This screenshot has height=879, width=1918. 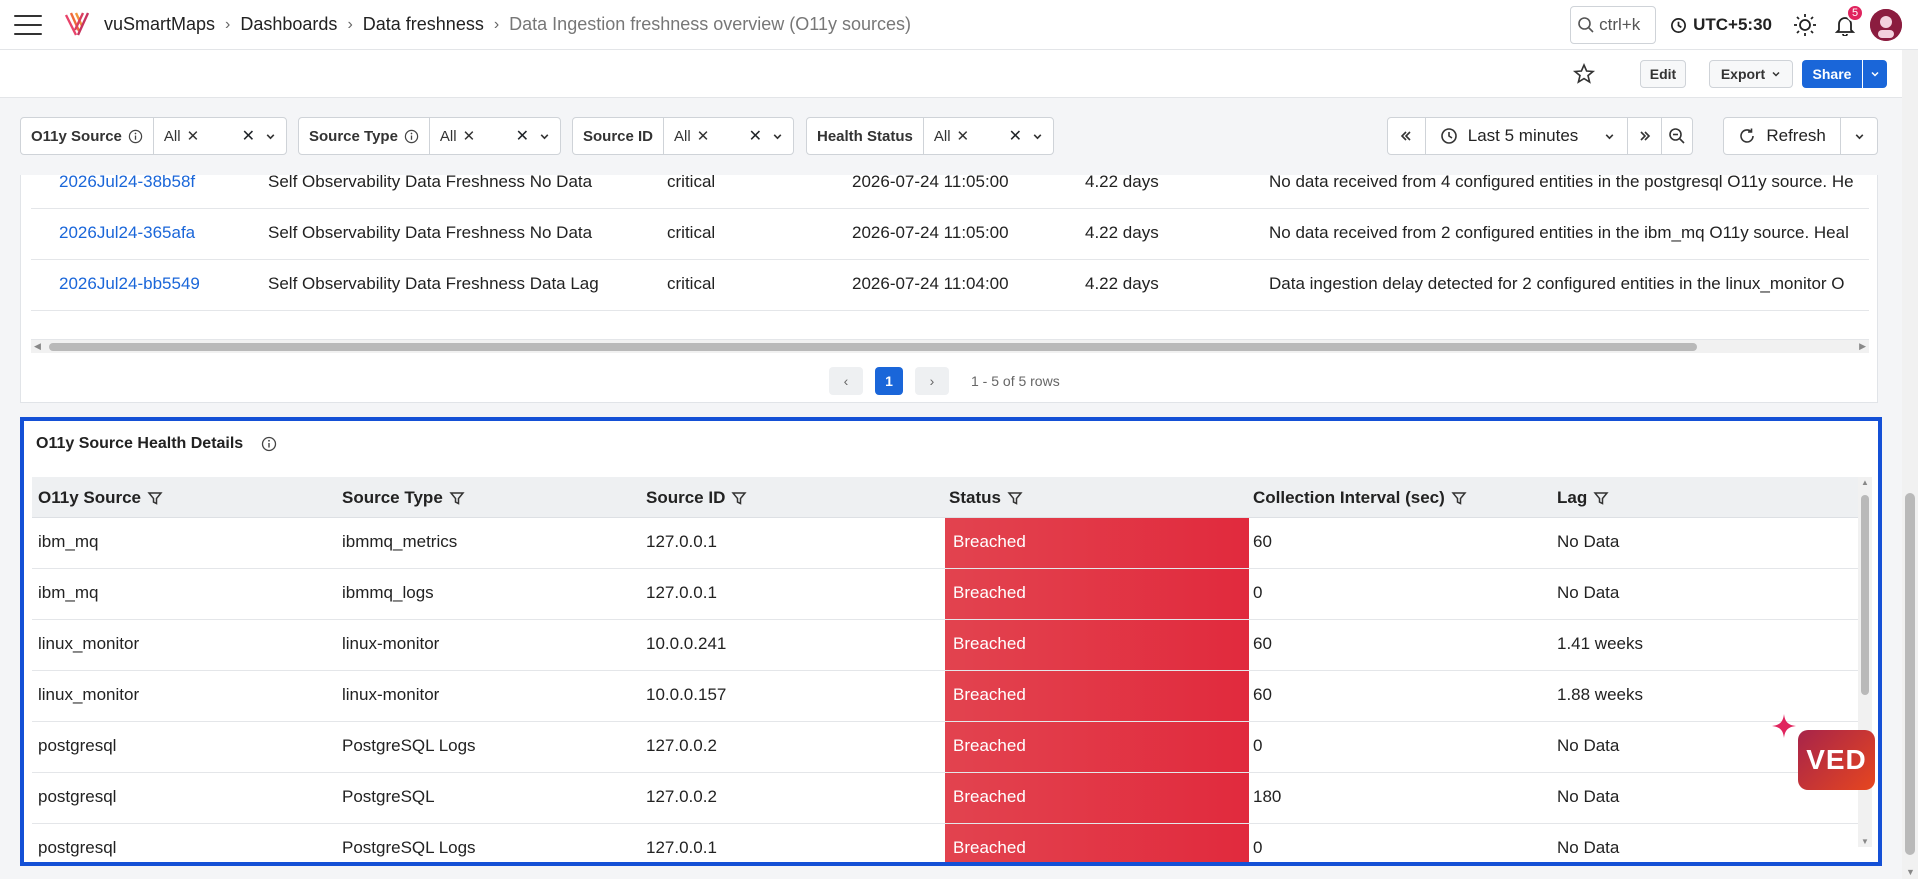 I want to click on filter-o11y-source: O11y Source All ✕ ✕, so click(x=153, y=136).